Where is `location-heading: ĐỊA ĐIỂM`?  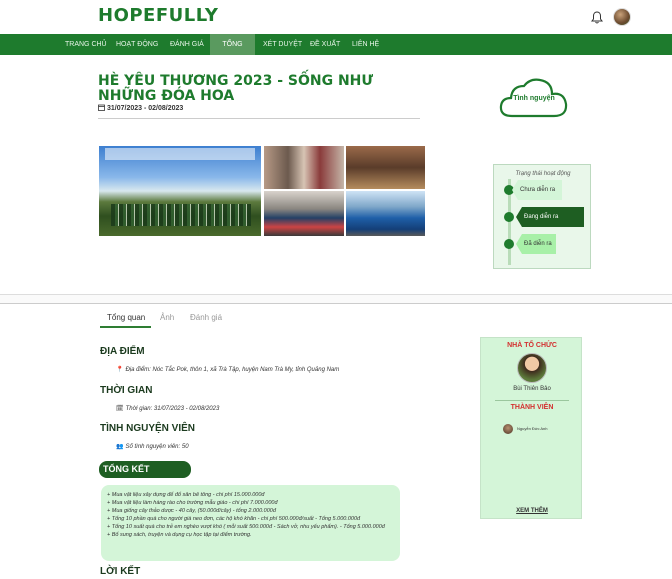
location-heading: ĐỊA ĐIỂM is located at coordinates (122, 351).